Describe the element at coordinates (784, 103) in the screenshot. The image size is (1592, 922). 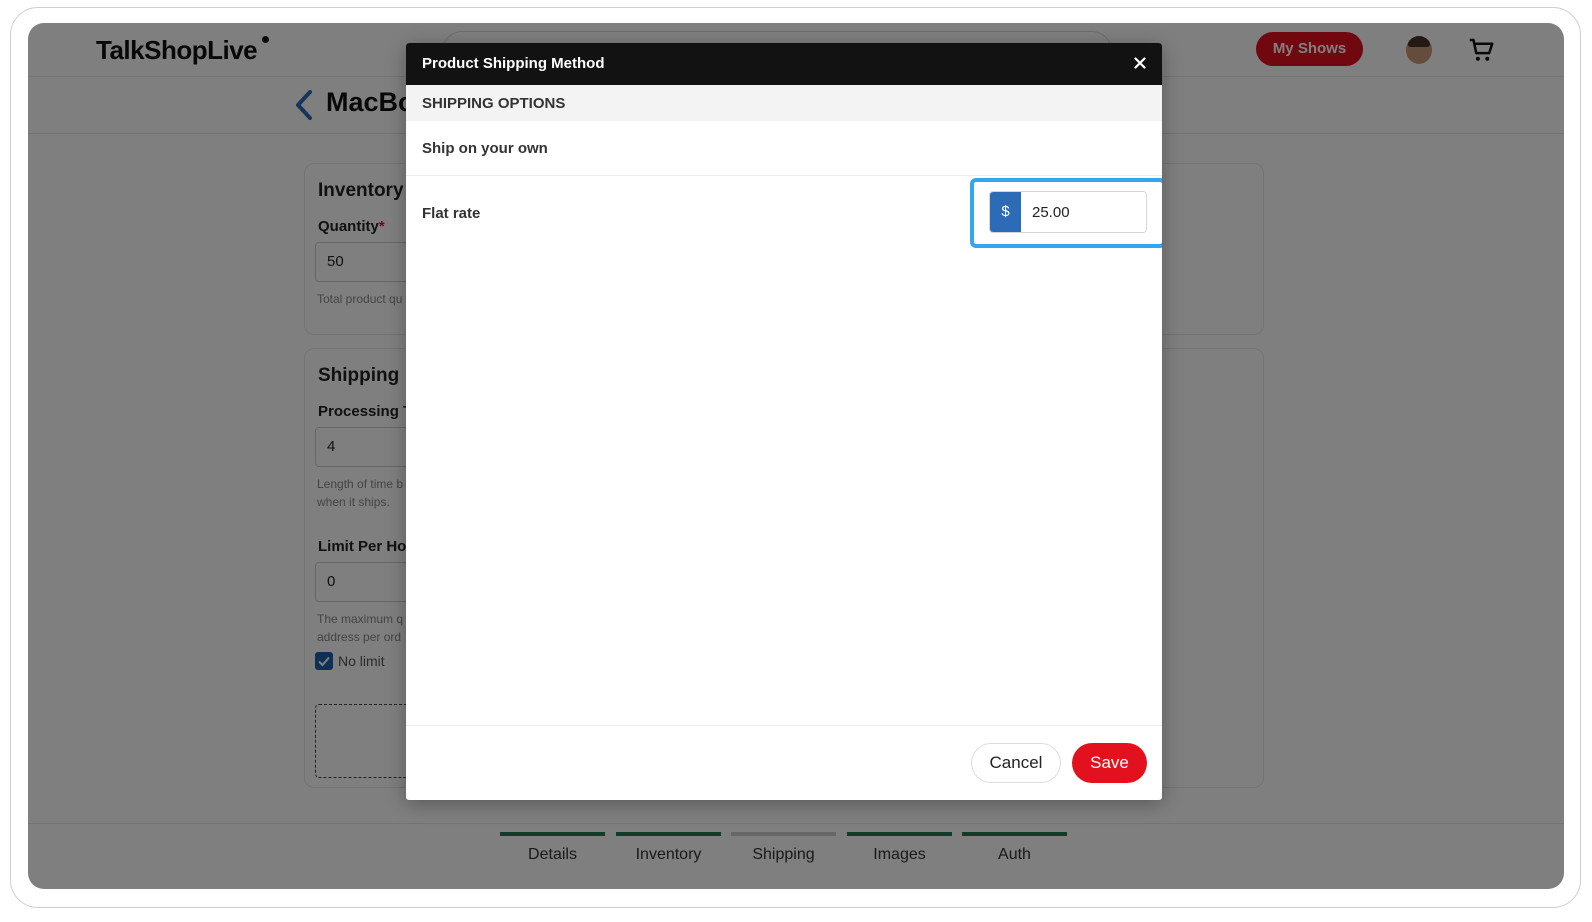
I see `shipping-options-header: SHIPPING OPTIONS` at that location.